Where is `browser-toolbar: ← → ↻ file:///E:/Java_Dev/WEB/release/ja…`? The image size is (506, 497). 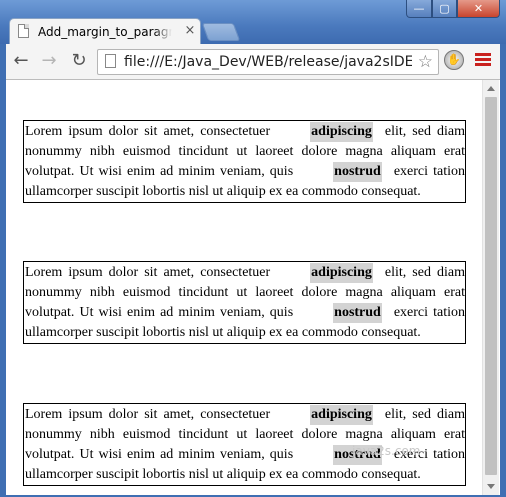 browser-toolbar: ← → ↻ file:///E:/Java_Dev/WEB/release/ja… is located at coordinates (253, 62).